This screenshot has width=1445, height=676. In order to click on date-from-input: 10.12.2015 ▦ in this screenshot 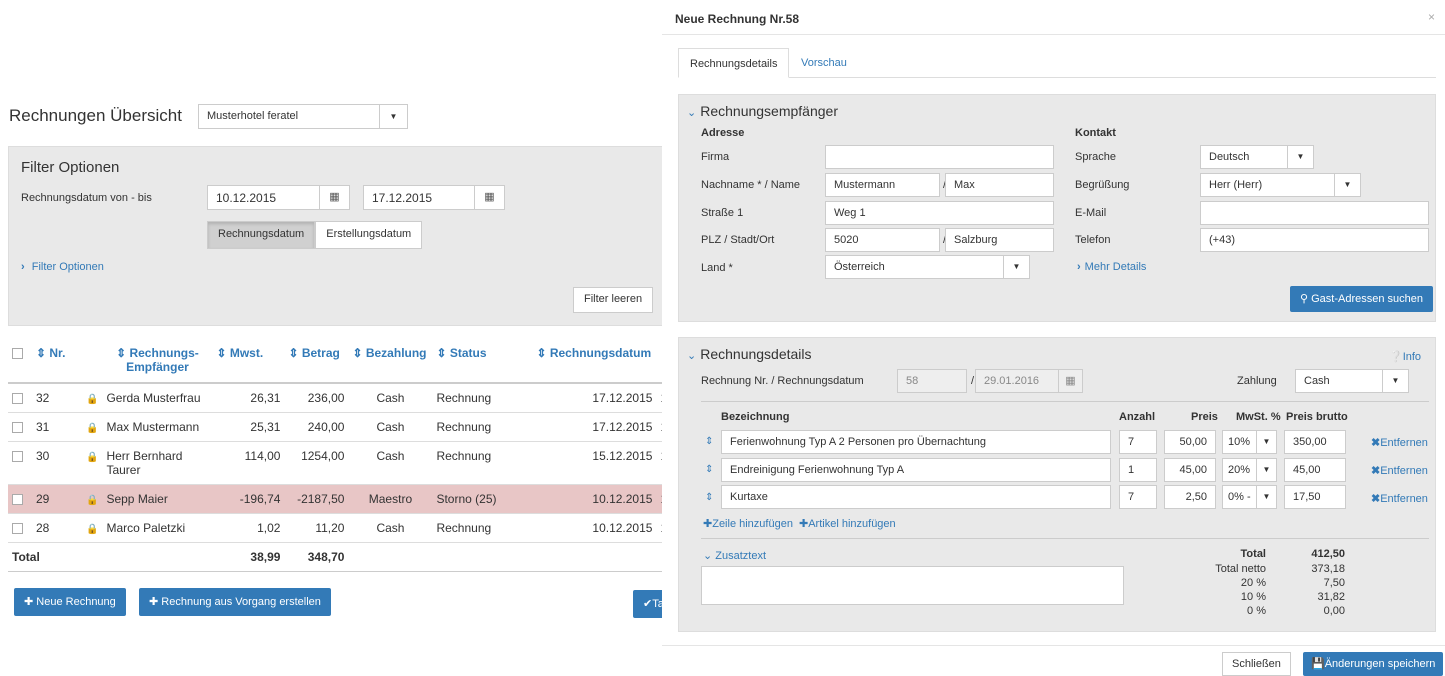, I will do `click(278, 197)`.